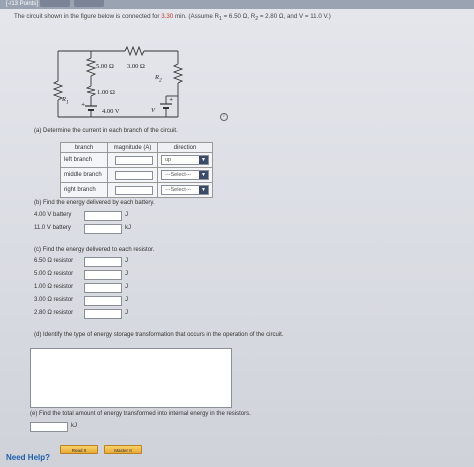  Describe the element at coordinates (54, 261) in the screenshot. I see `resistor-label: 6.50 Ω resistor` at that location.